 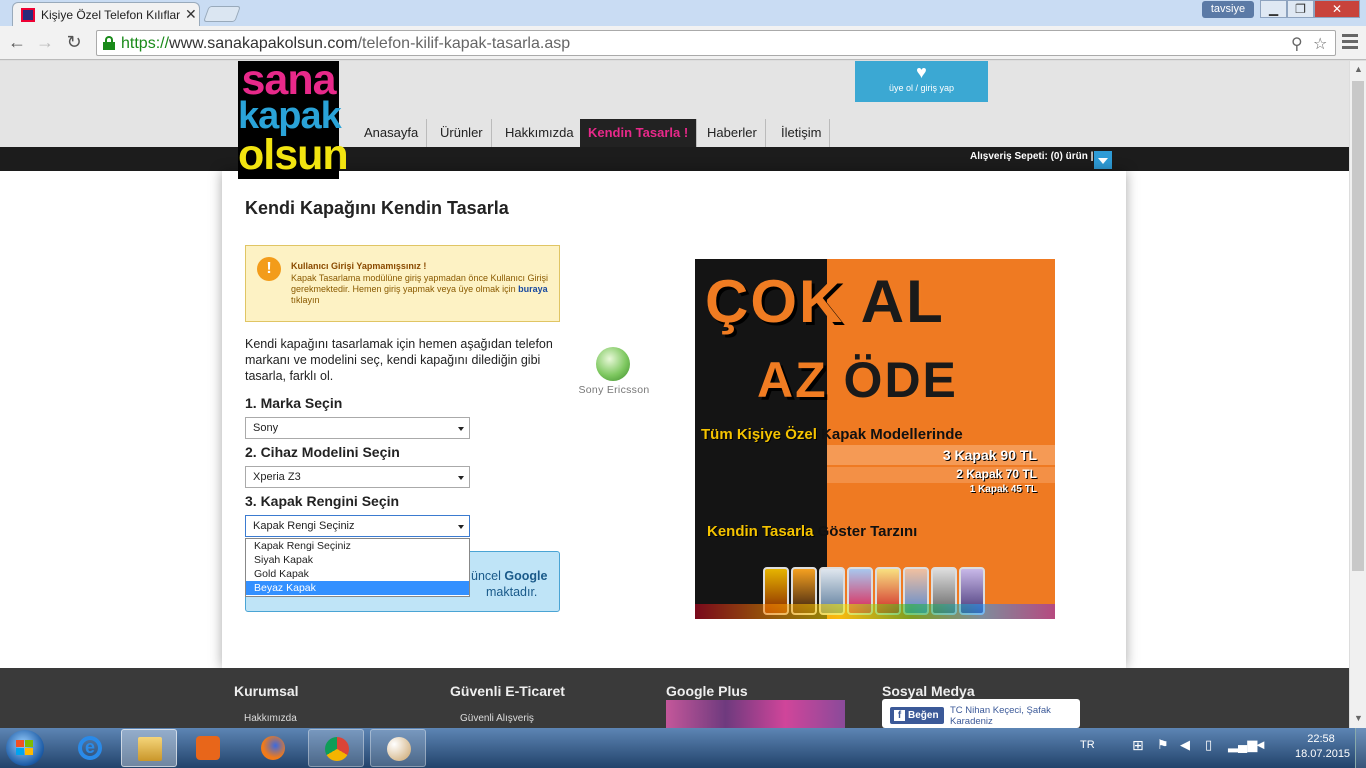 I want to click on clock-time: 22:58, so click(x=1321, y=739).